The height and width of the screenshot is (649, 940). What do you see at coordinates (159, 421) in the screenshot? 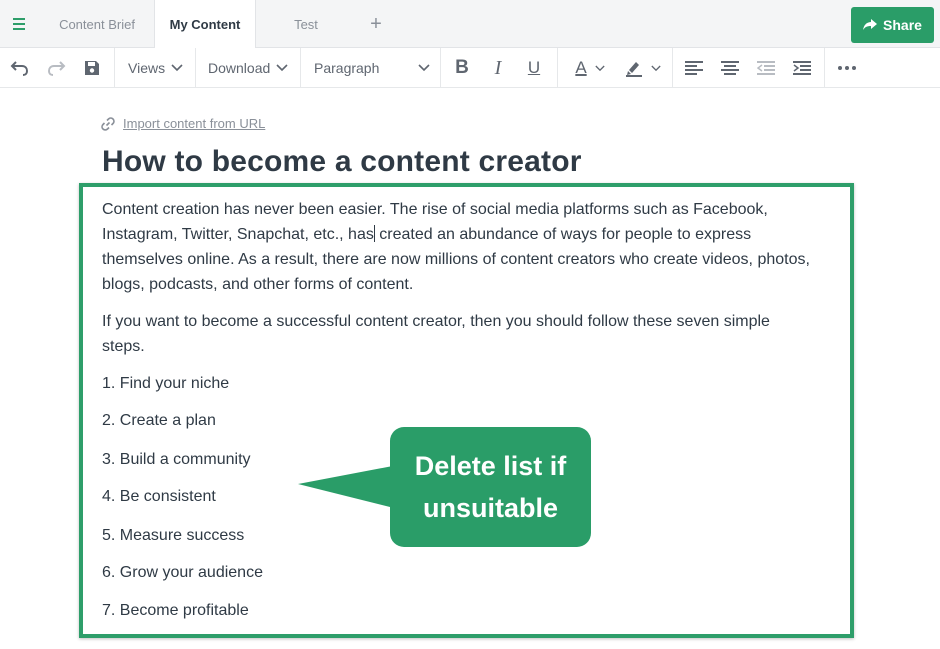
I see `list-item: 2. Create a plan` at bounding box center [159, 421].